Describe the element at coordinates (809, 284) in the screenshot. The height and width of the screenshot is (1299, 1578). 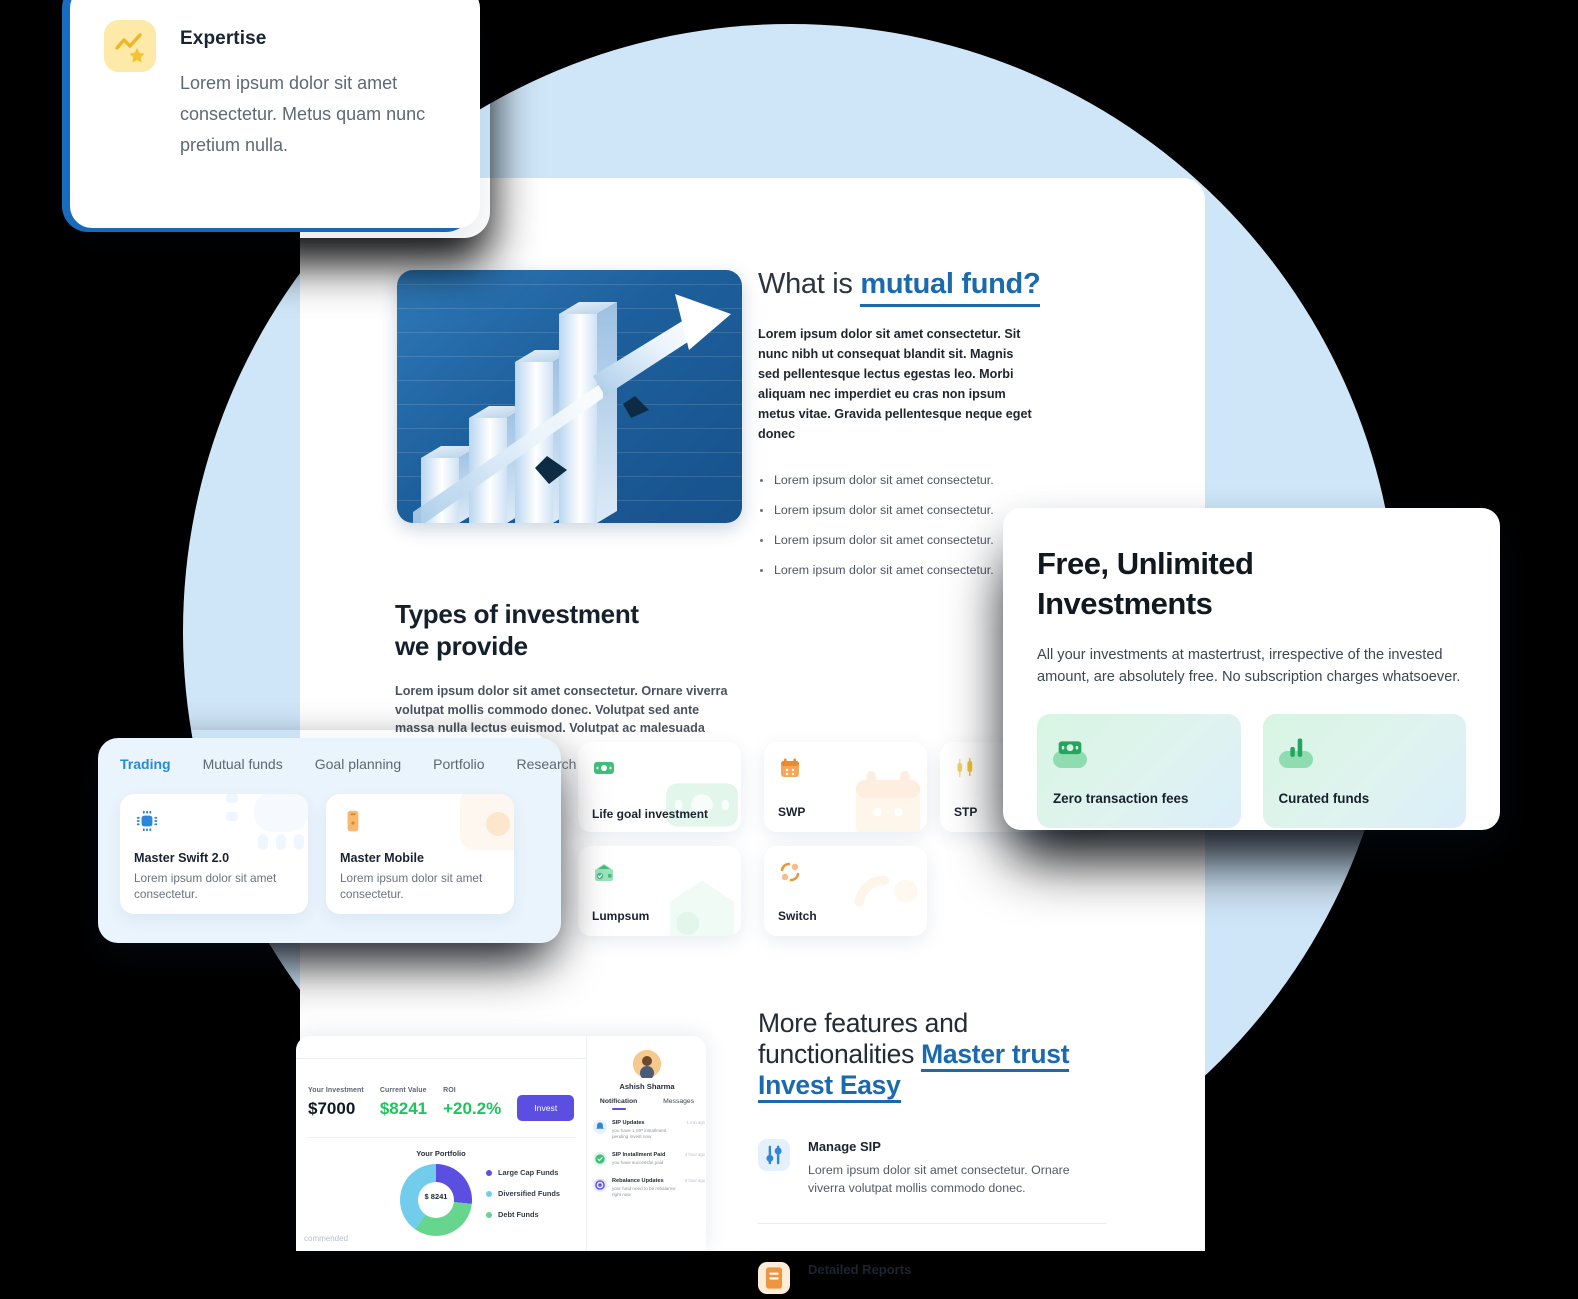
I see `heading-plain: What is` at that location.